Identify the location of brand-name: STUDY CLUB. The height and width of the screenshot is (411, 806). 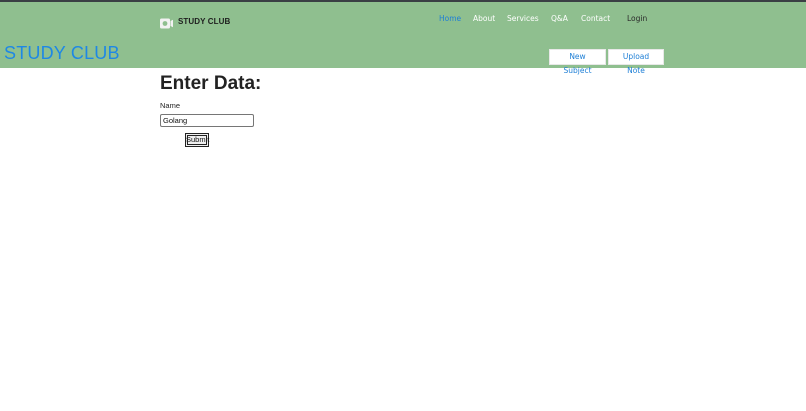
(204, 21).